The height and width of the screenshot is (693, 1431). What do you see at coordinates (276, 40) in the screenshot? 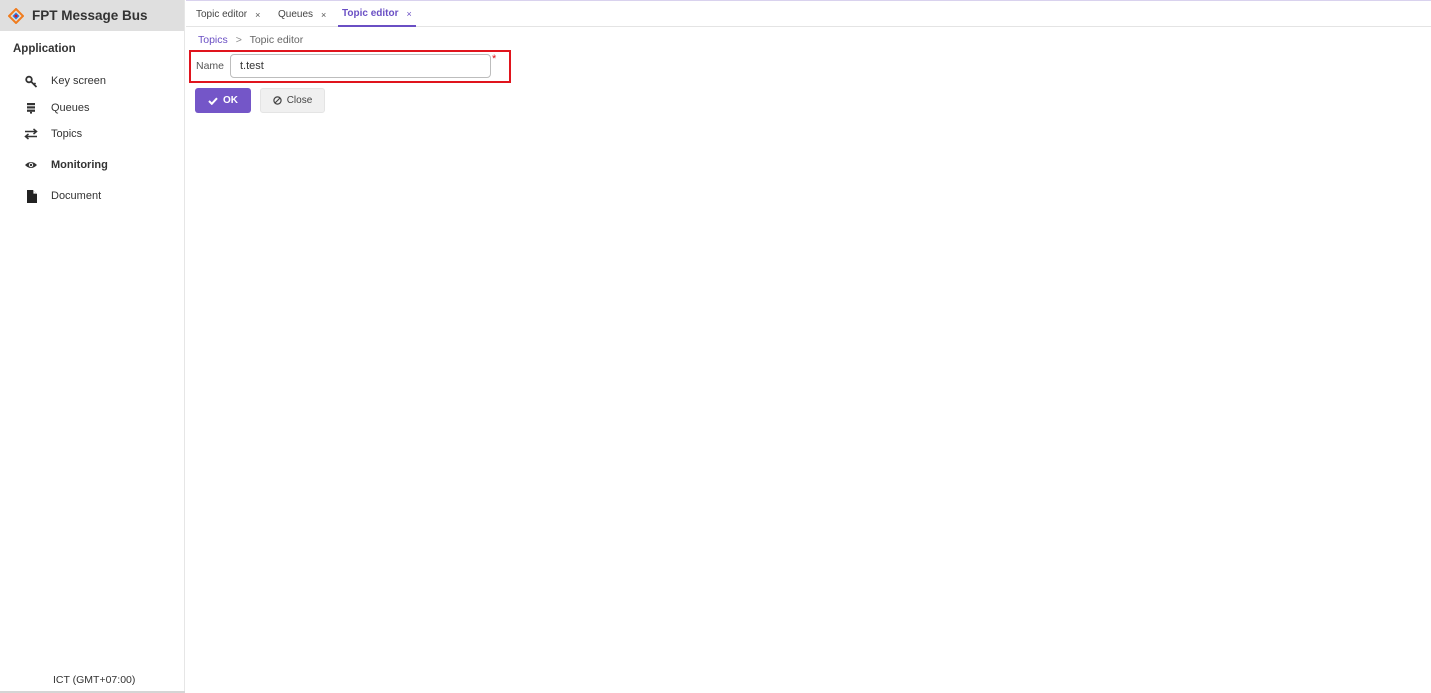
I see `breadcrumb-current: Topic editor` at bounding box center [276, 40].